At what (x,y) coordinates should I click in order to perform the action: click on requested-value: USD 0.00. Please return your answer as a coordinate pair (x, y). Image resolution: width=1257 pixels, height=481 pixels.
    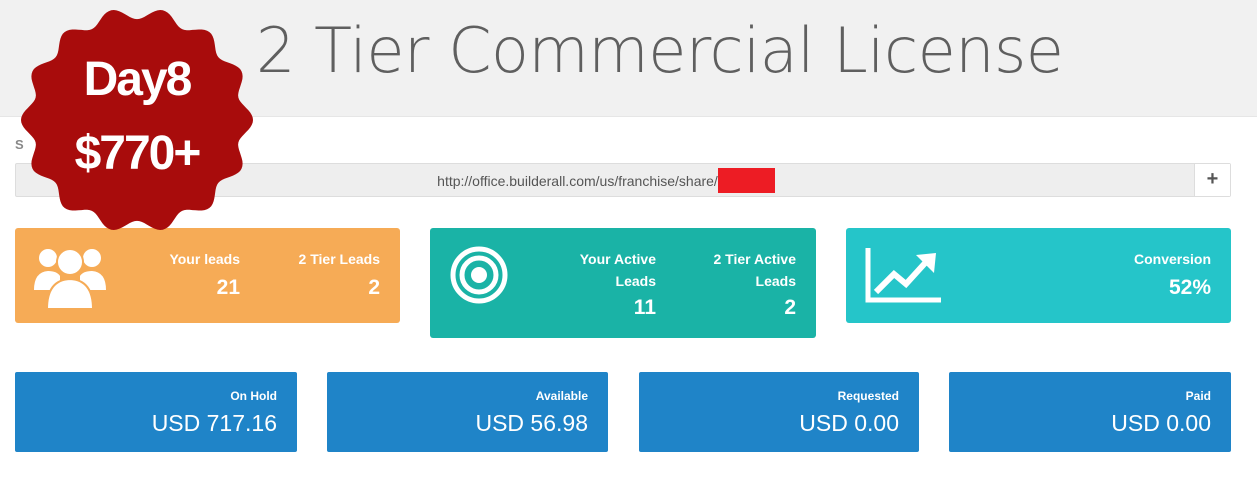
    Looking at the image, I should click on (849, 423).